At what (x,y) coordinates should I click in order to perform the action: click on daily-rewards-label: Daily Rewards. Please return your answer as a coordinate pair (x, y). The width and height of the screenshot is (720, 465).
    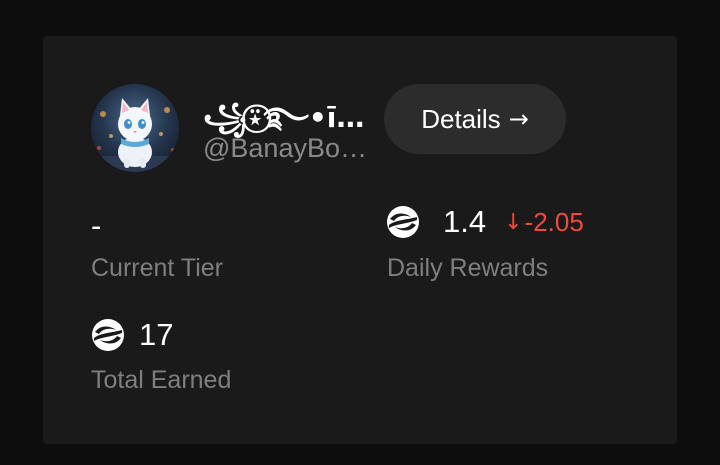
    Looking at the image, I should click on (468, 268).